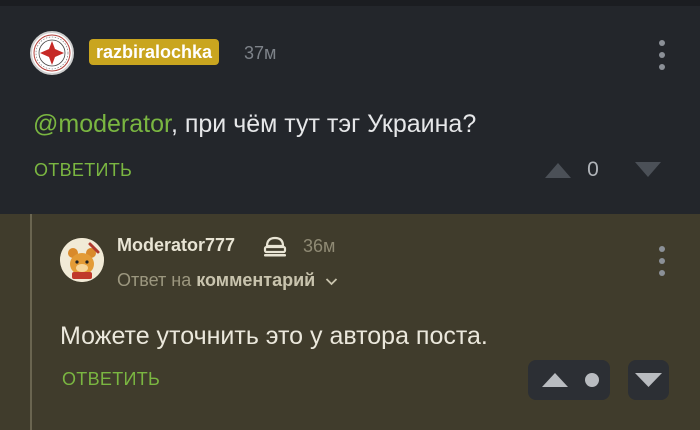 The height and width of the screenshot is (430, 700). I want to click on mention-link: @moderator, so click(102, 124).